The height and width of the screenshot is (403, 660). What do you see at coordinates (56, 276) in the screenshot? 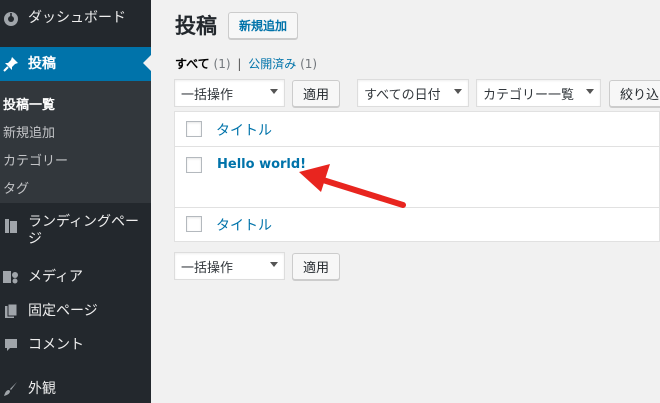
I see `menu-label: メディア` at bounding box center [56, 276].